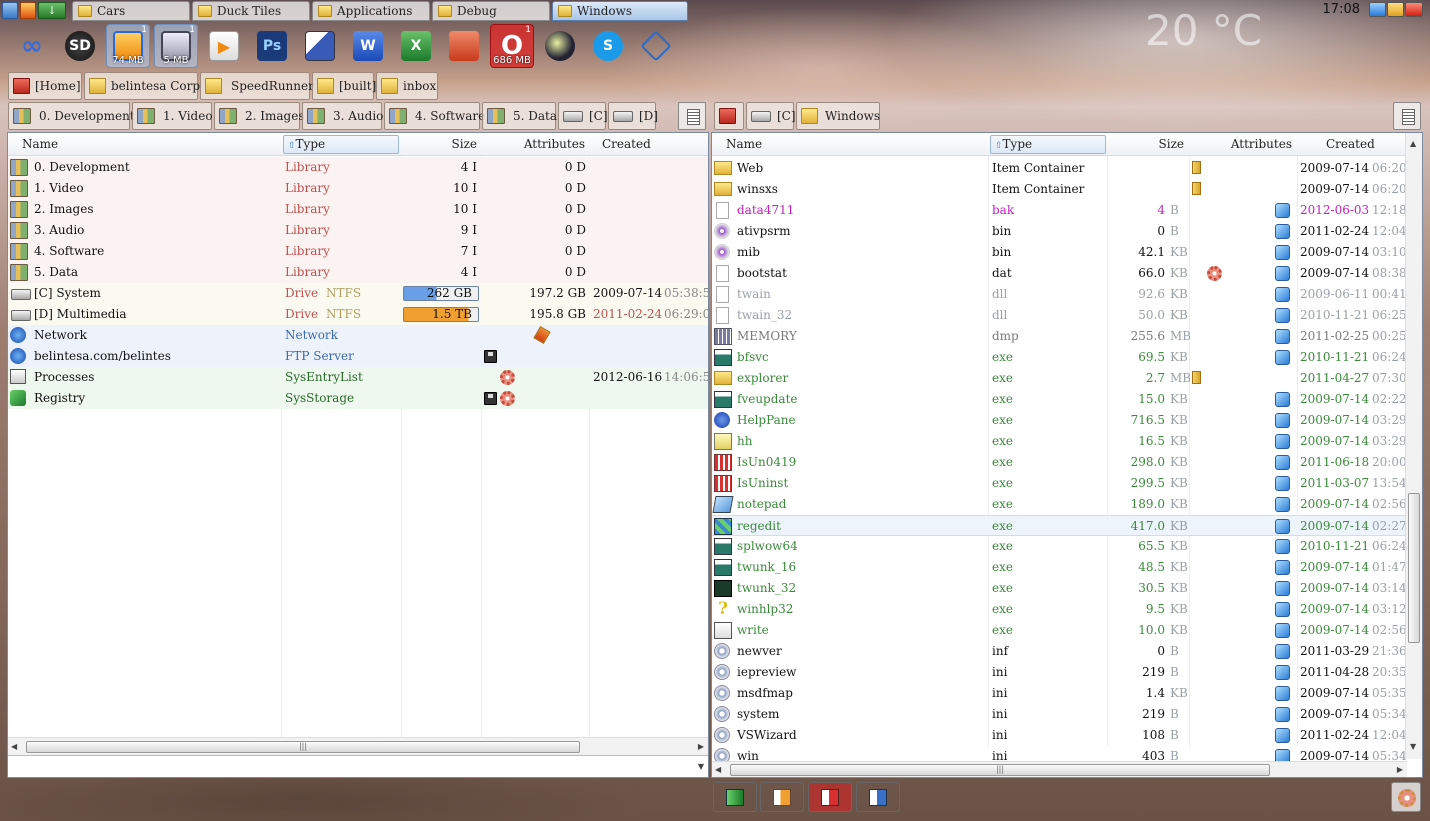 The image size is (1430, 821). I want to click on minimize-button, so click(1377, 9).